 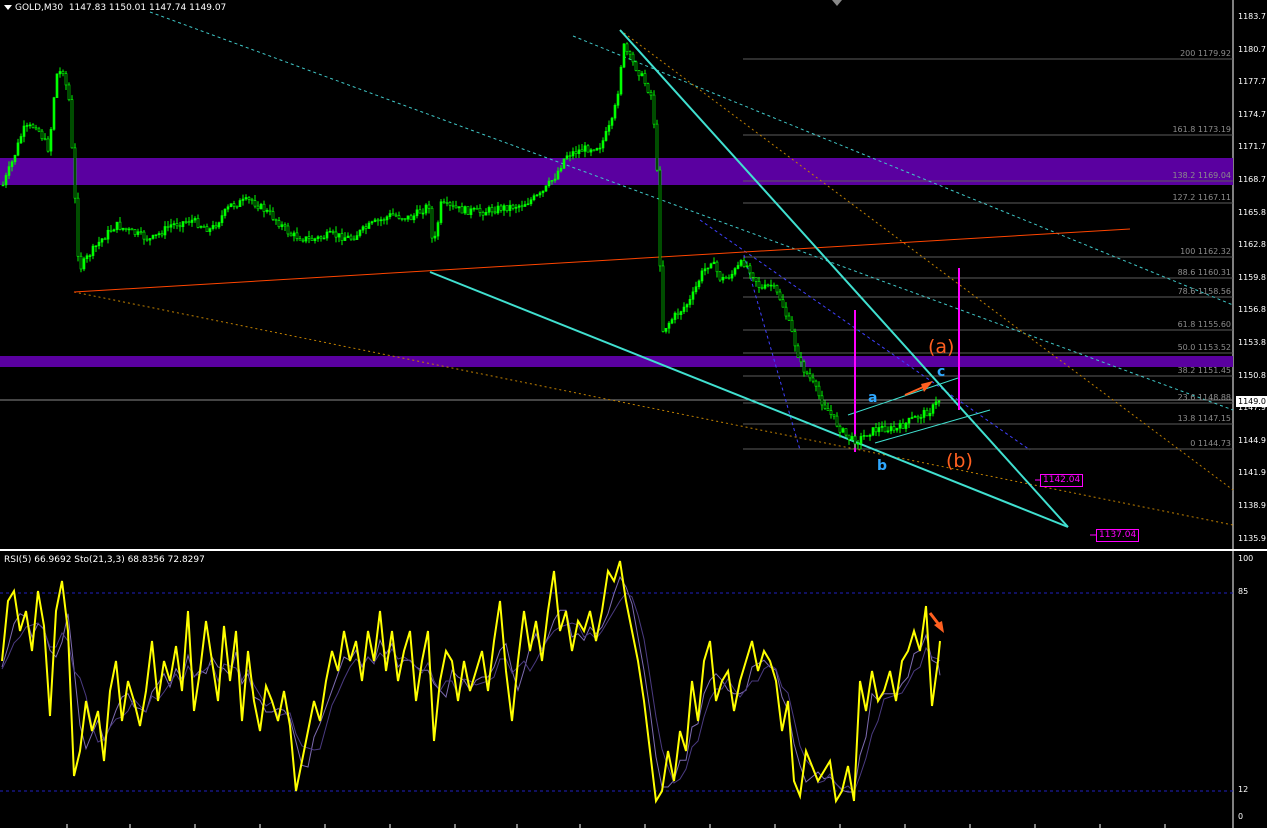 I want to click on price-tick: 1165.8, so click(x=1252, y=212).